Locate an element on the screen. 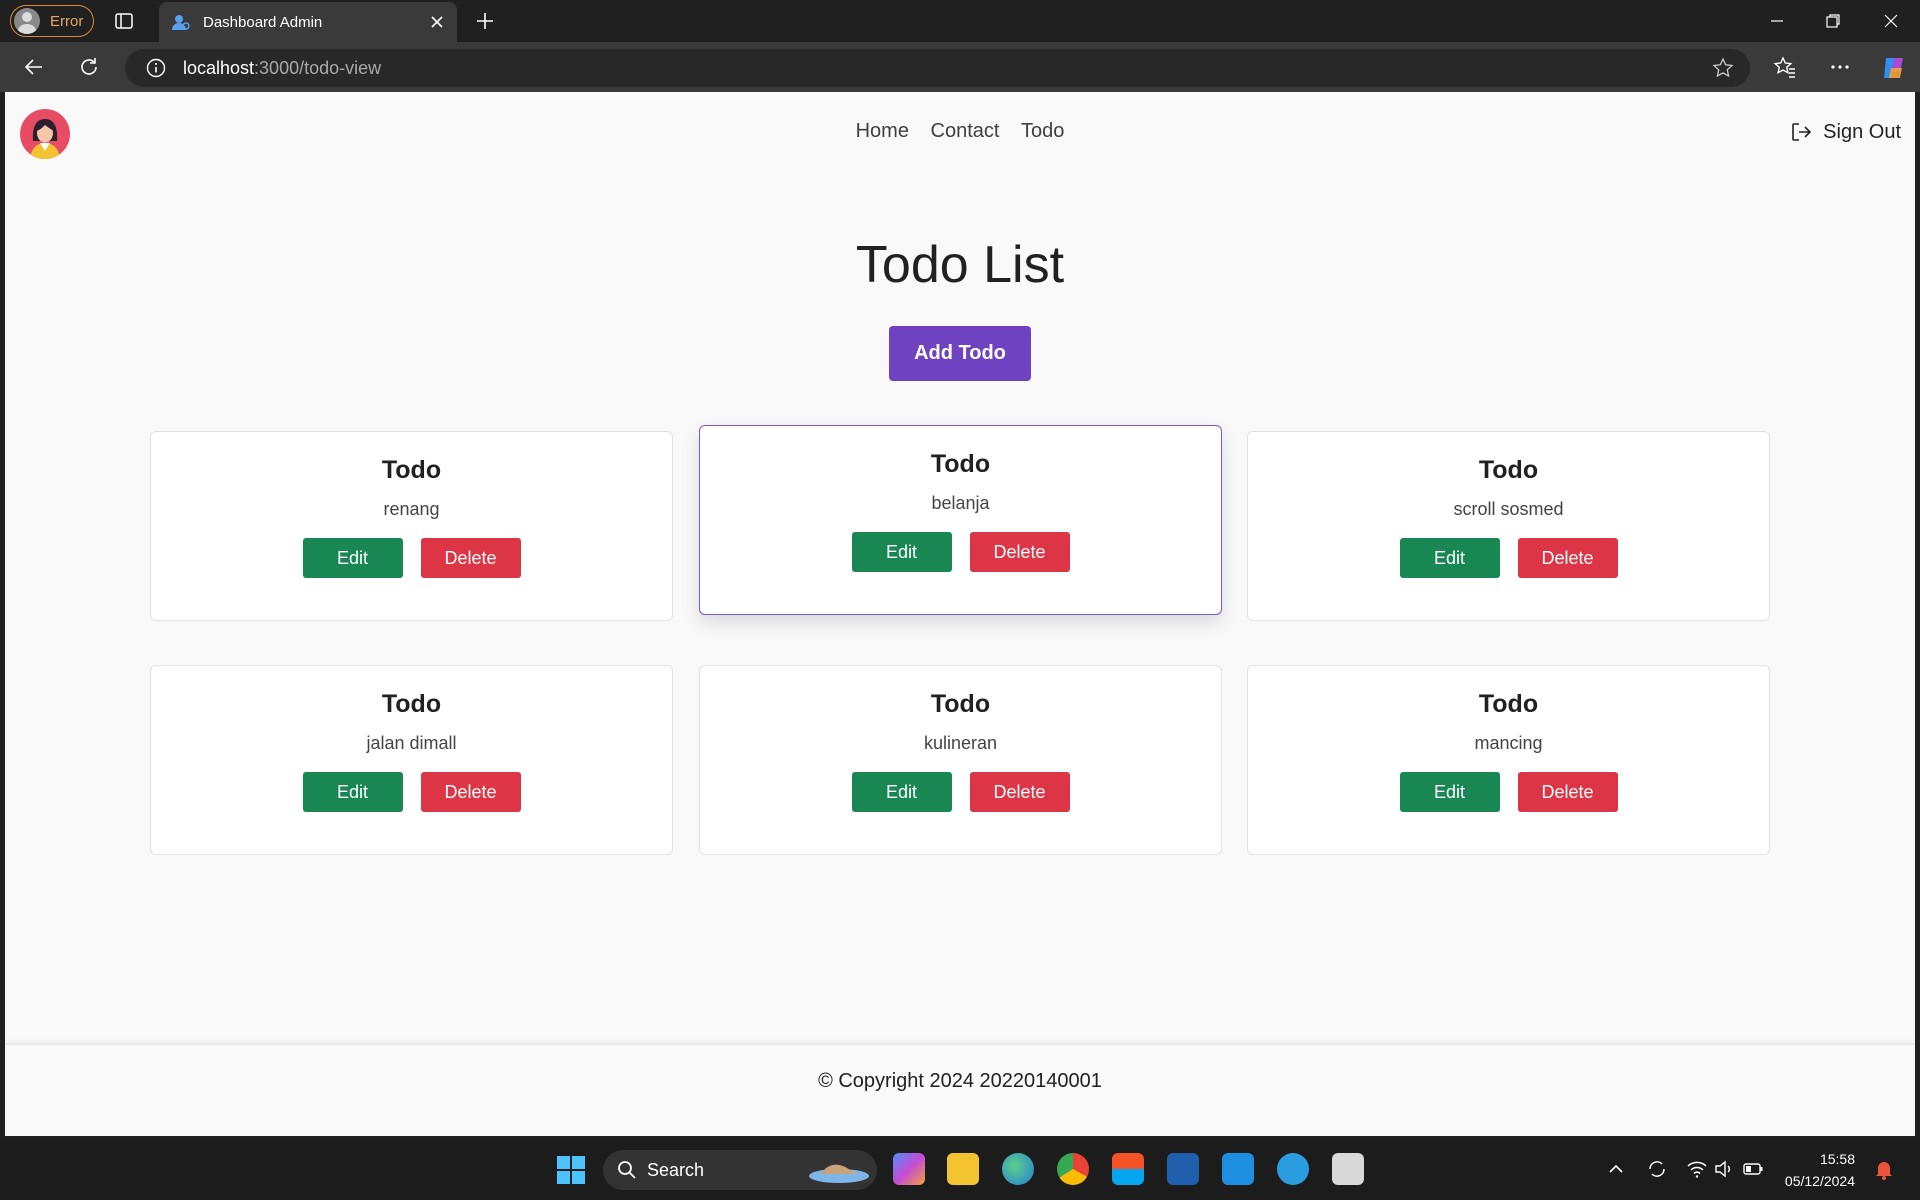  todo-card: Todo mancing Edit Delete is located at coordinates (1508, 760).